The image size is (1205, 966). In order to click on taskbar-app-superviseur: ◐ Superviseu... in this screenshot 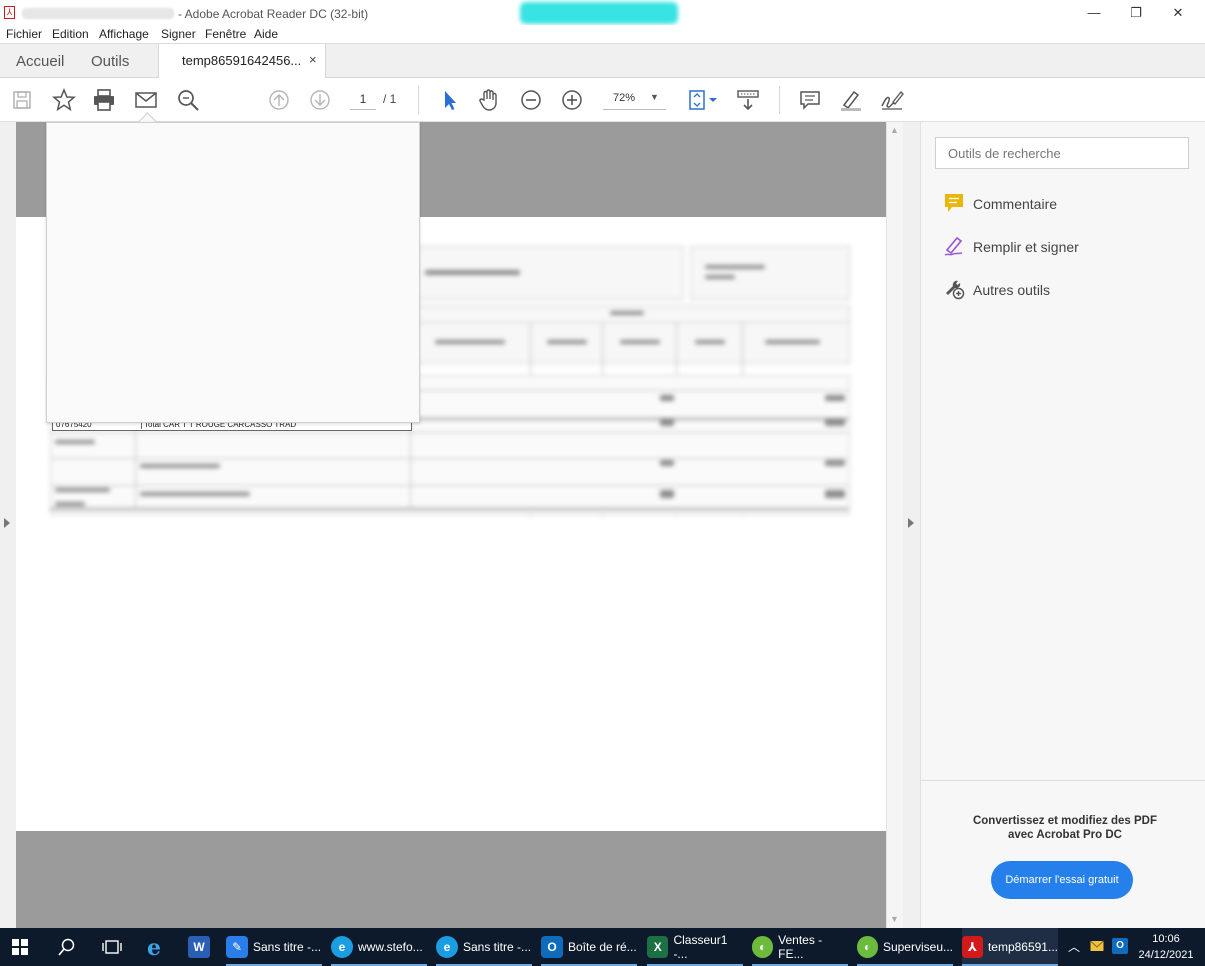, I will do `click(905, 947)`.